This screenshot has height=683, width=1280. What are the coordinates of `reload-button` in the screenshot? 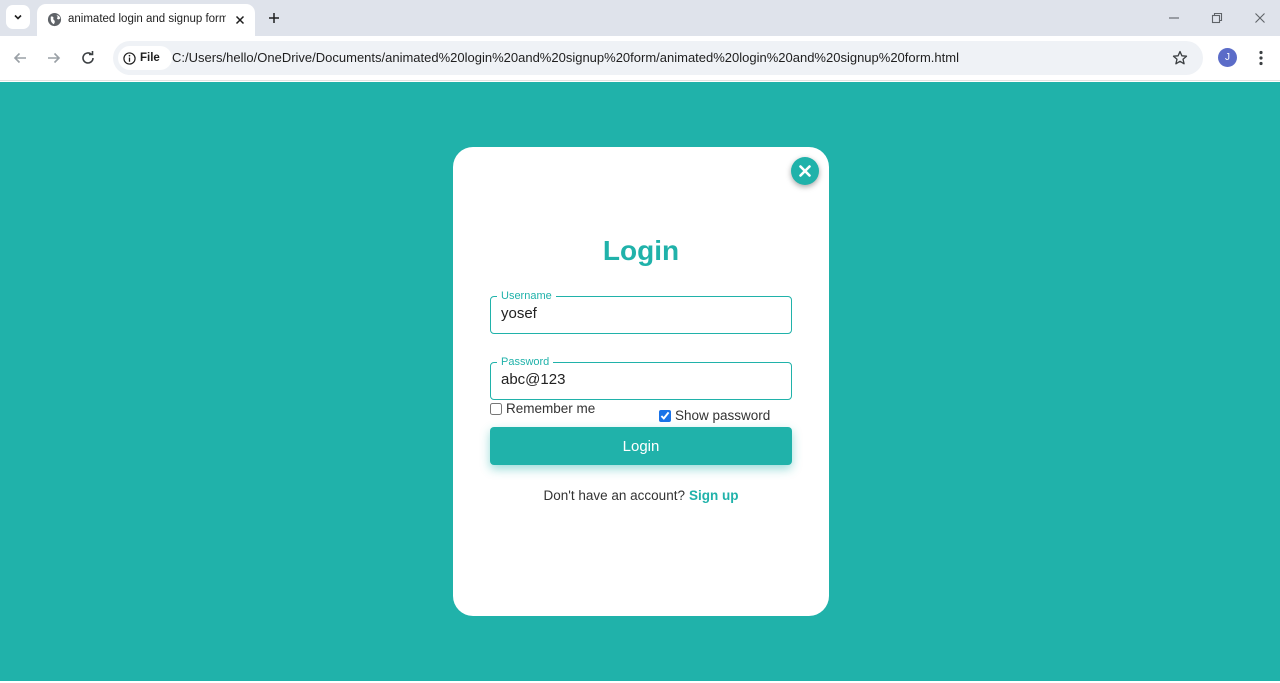 It's located at (88, 58).